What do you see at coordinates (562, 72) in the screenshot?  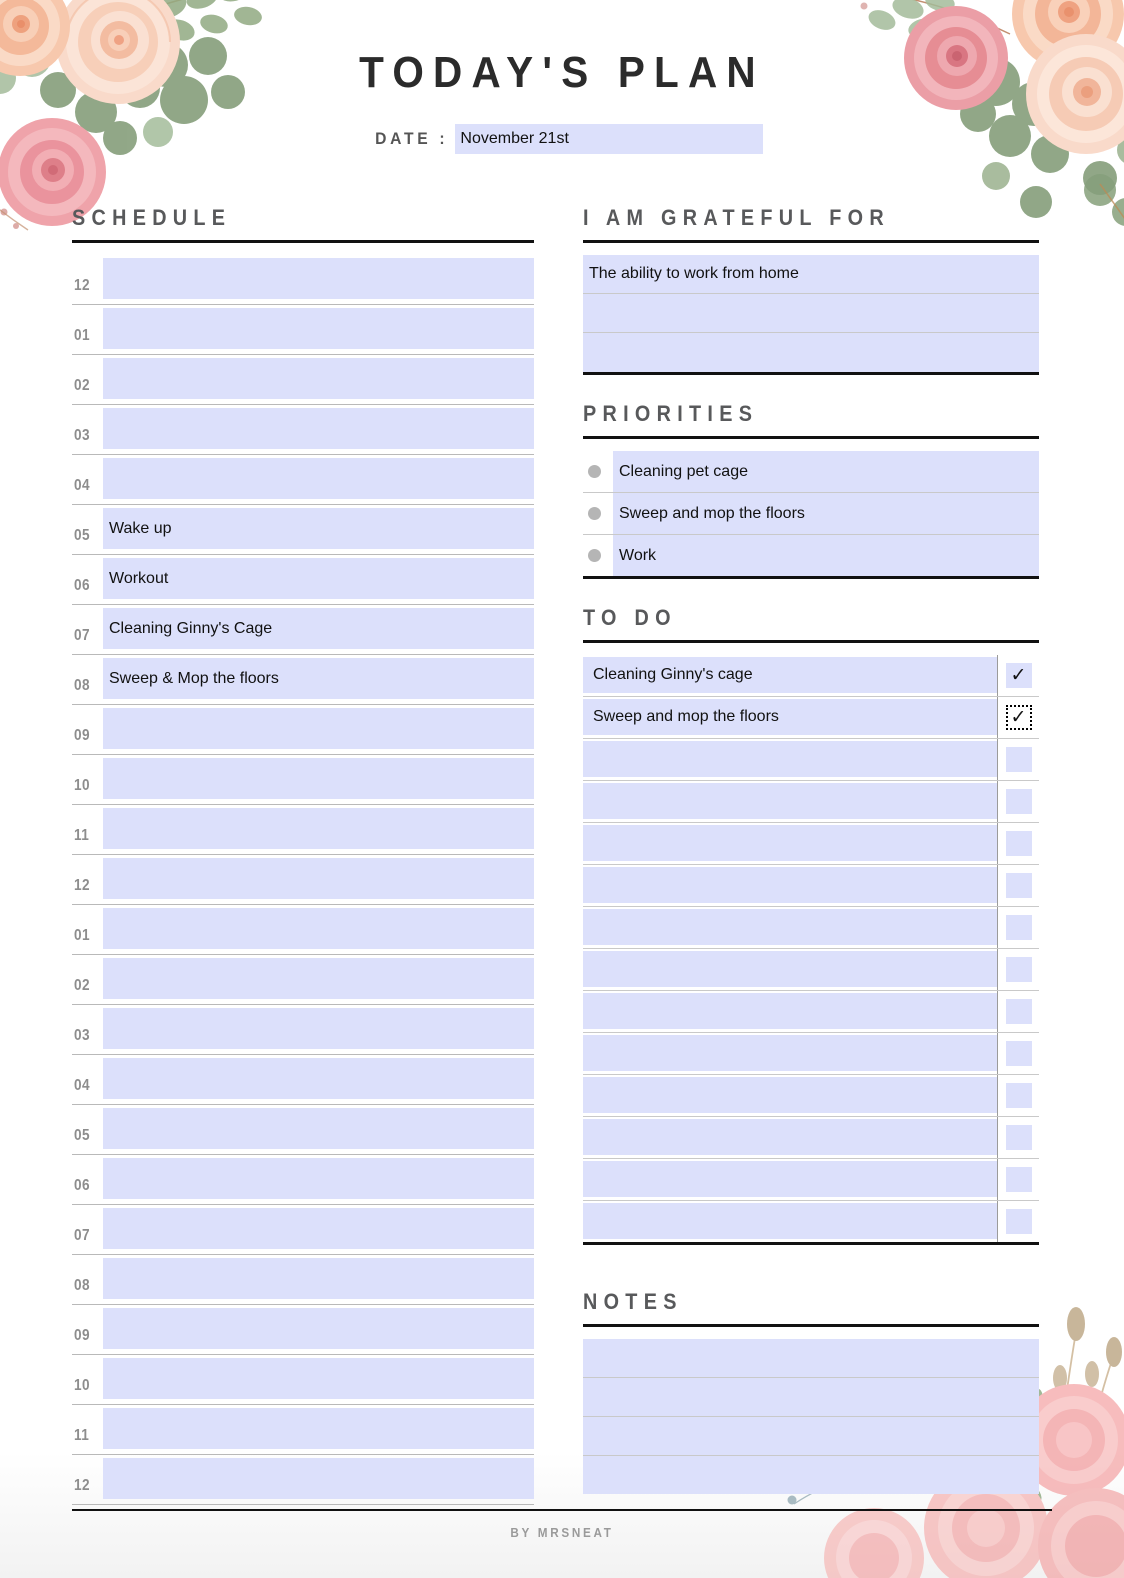 I see `page-title: TODAY'S PLAN` at bounding box center [562, 72].